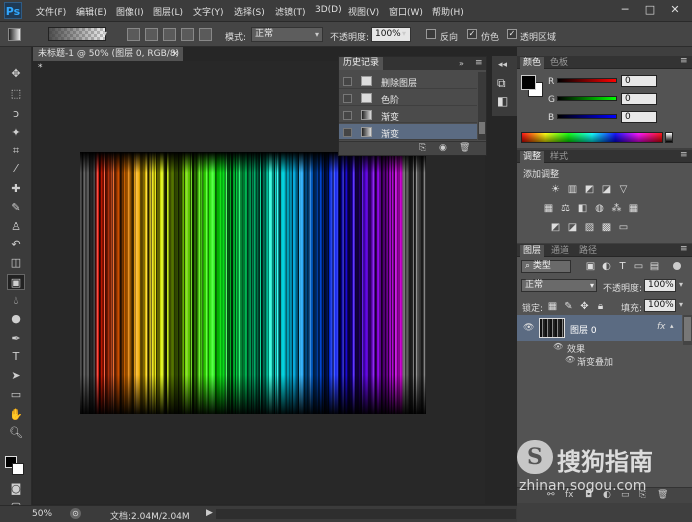 The width and height of the screenshot is (692, 522). I want to click on menu-type: 文字(Y), so click(208, 11).